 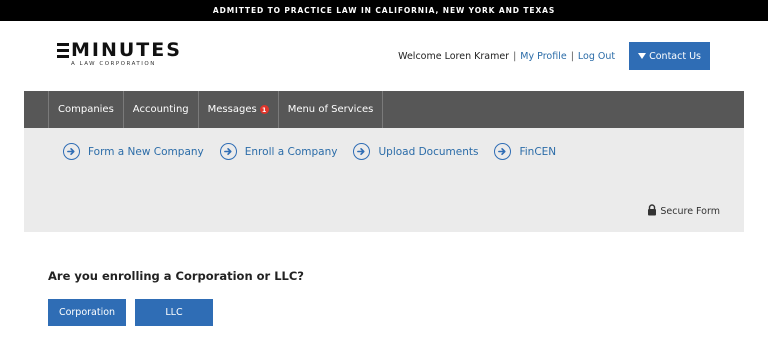 What do you see at coordinates (538, 151) in the screenshot?
I see `quick-link-label: FinCEN` at bounding box center [538, 151].